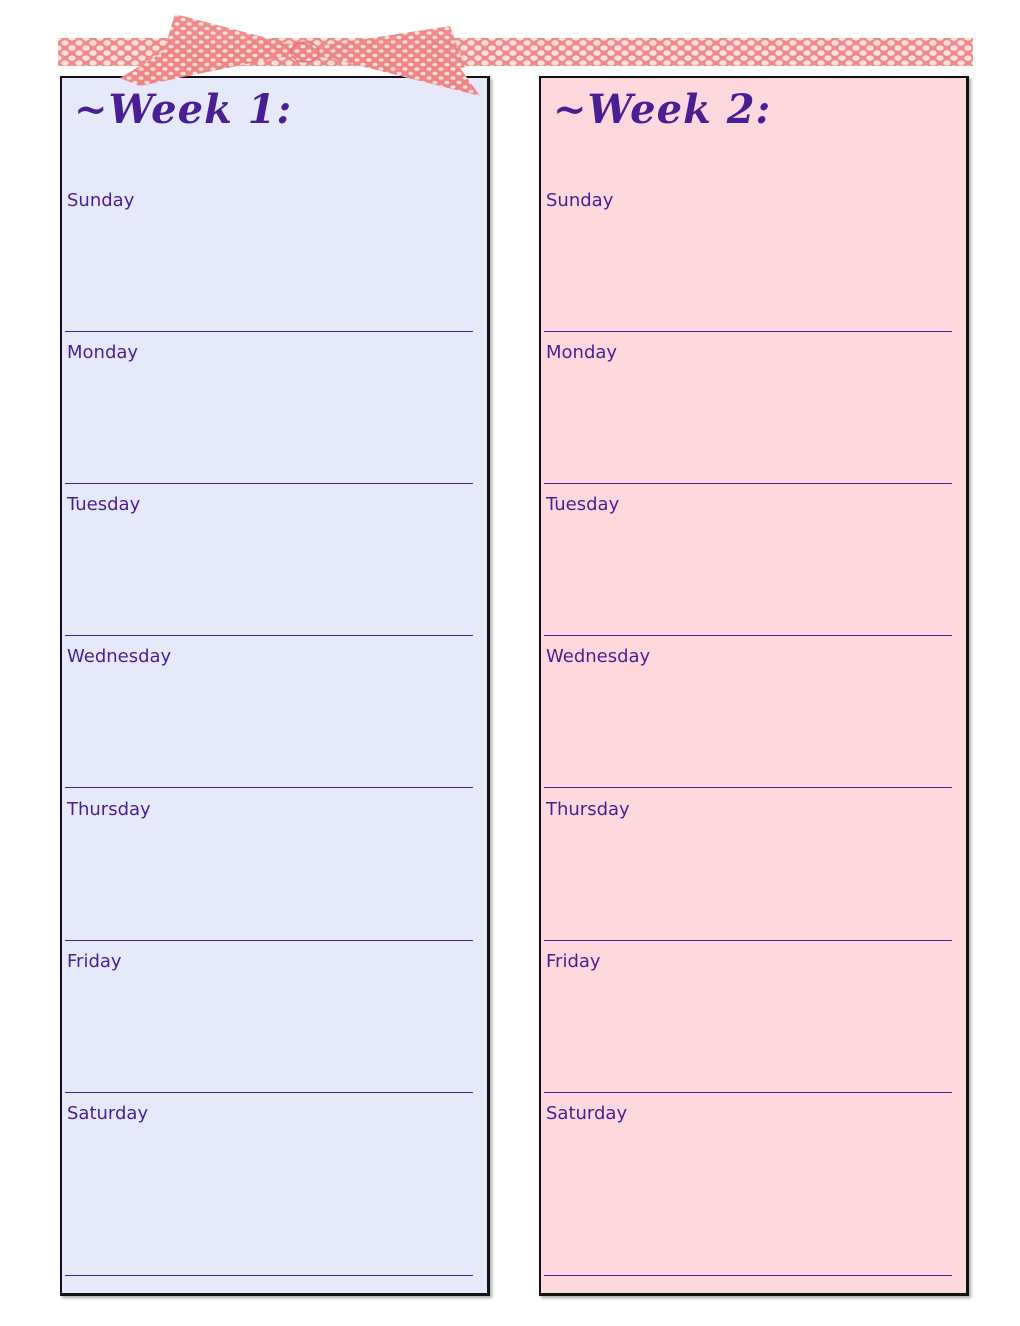 Image resolution: width=1020 pixels, height=1326 pixels. Describe the element at coordinates (662, 109) in the screenshot. I see `week-2-title: ~Week 2:` at that location.